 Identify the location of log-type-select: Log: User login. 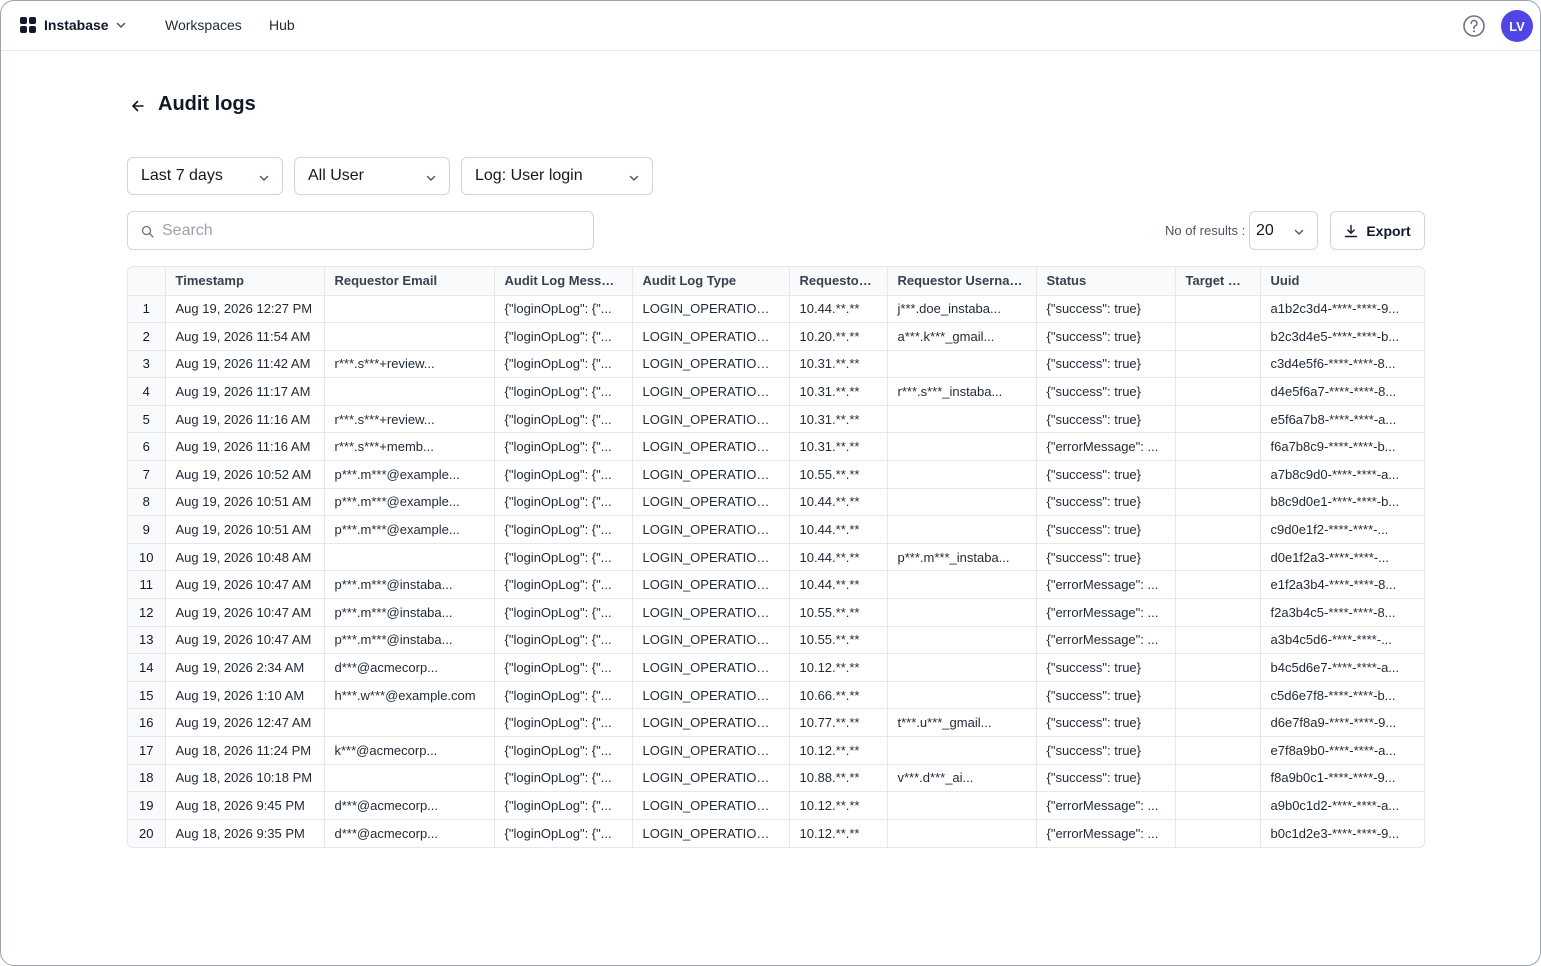
(557, 176).